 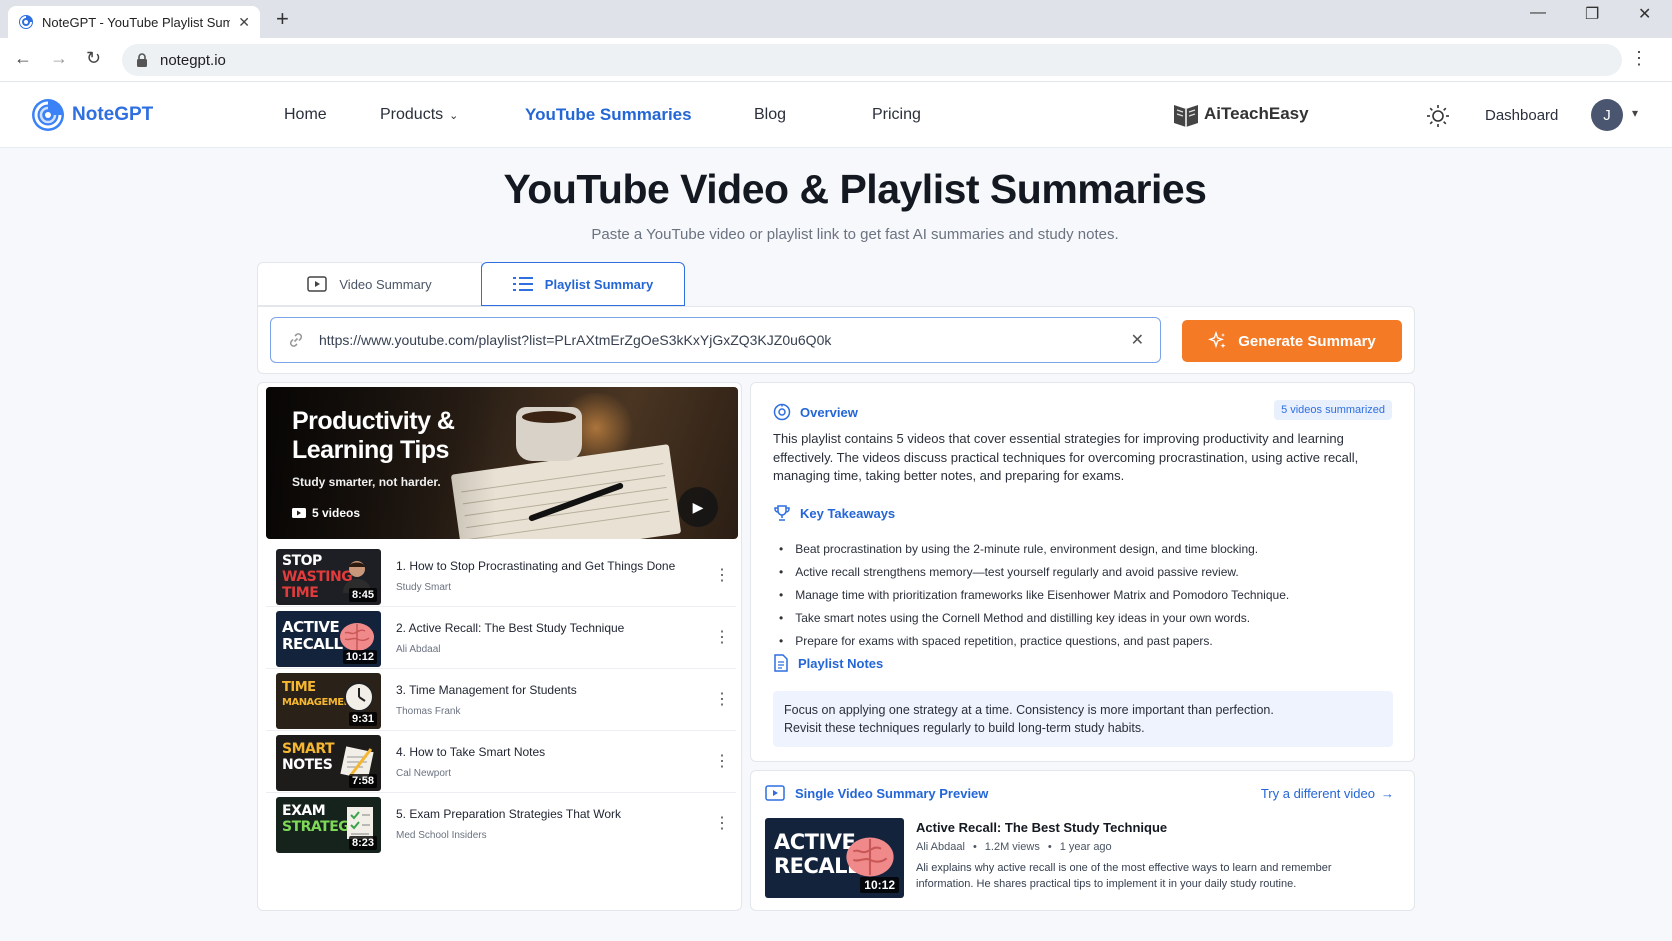 I want to click on browser-tab: NoteGPT - YouTube Playlist Sum ✕, so click(x=134, y=22).